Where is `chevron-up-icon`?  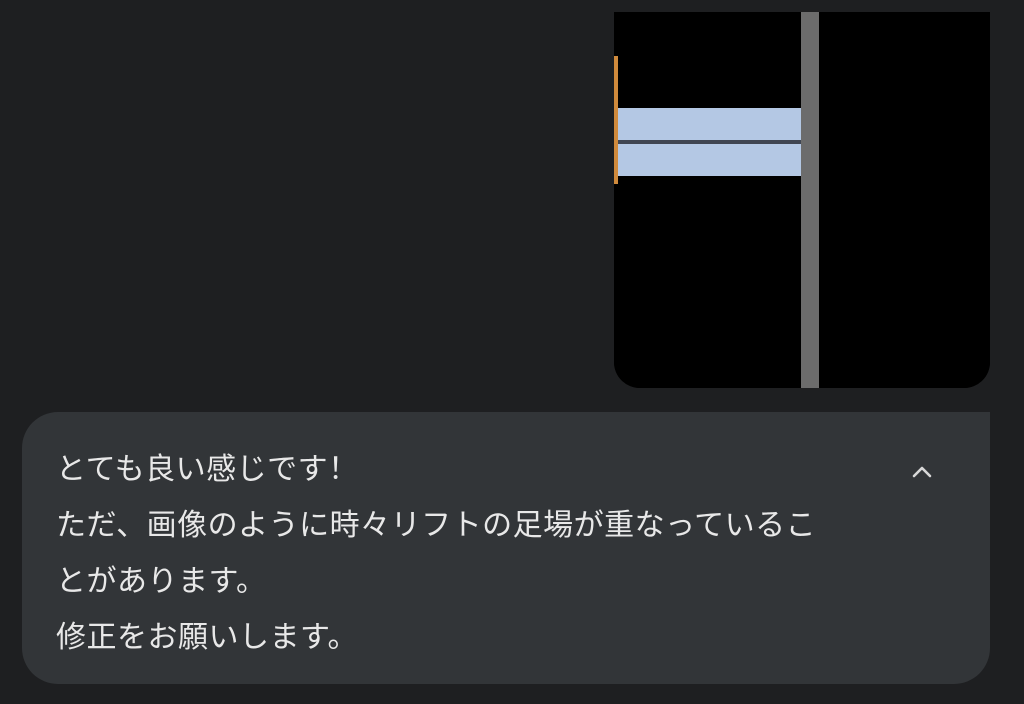 chevron-up-icon is located at coordinates (922, 472).